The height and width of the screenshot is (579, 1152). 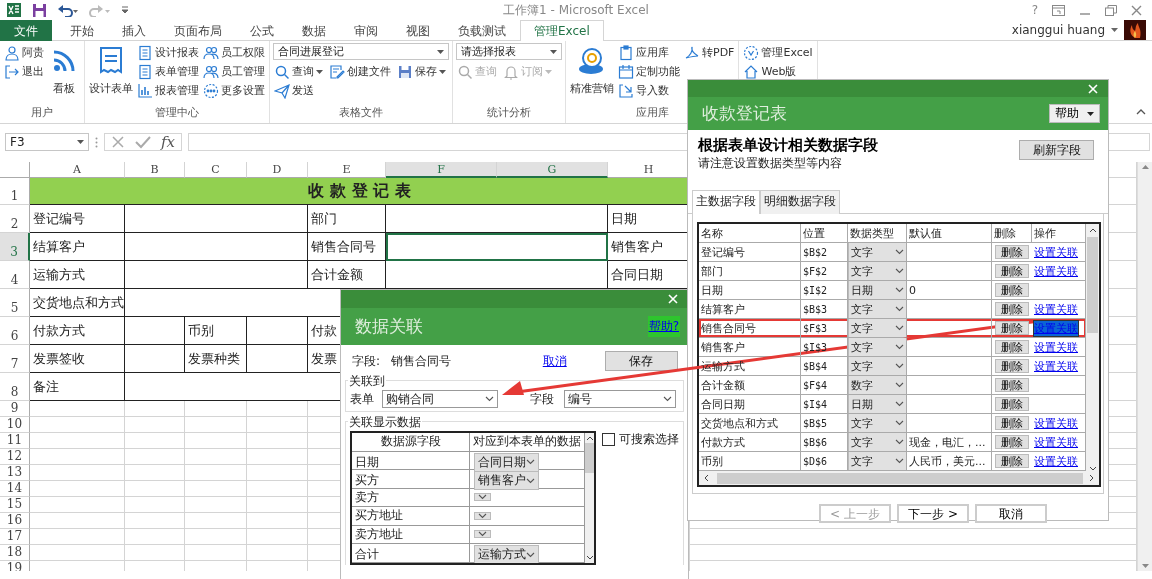 What do you see at coordinates (506, 462) in the screenshot?
I see `target-select: 合同日期` at bounding box center [506, 462].